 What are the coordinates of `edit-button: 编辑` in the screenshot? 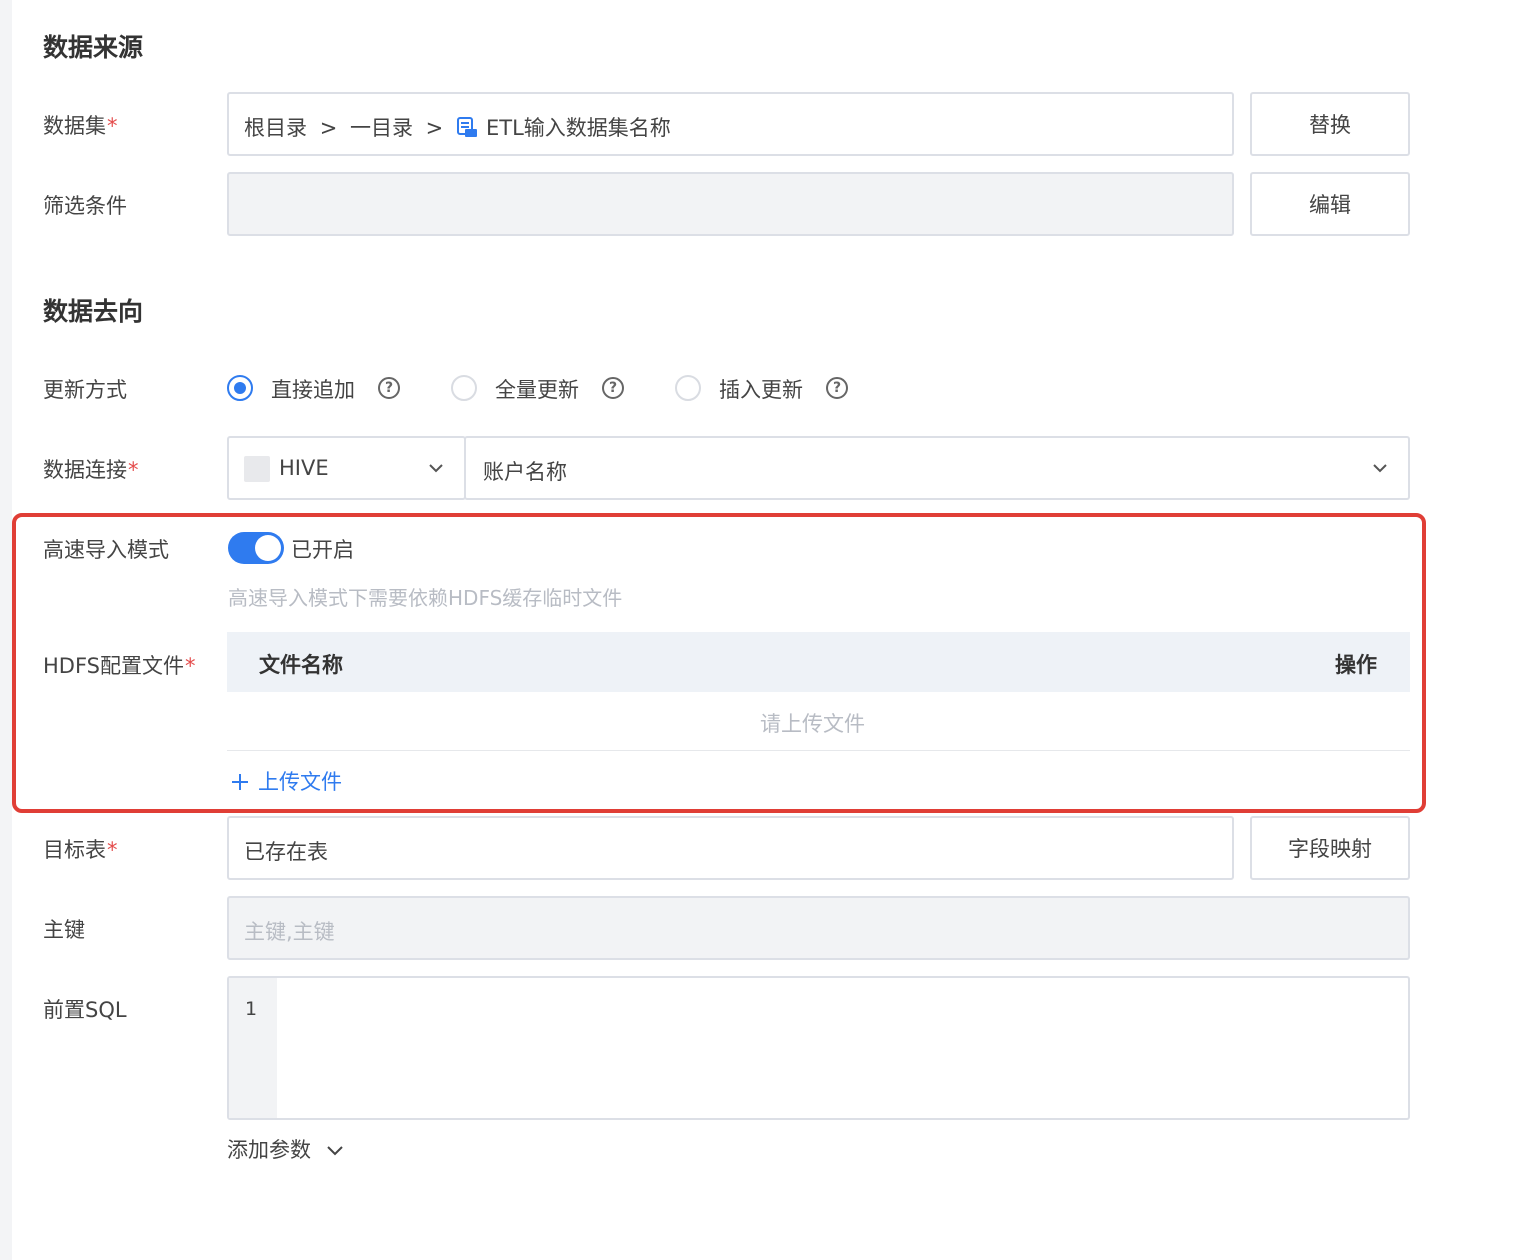 It's located at (1330, 204).